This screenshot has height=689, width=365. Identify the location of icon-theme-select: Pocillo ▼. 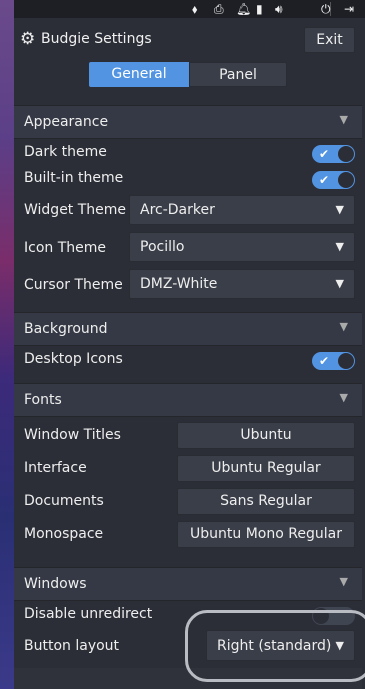
(242, 247).